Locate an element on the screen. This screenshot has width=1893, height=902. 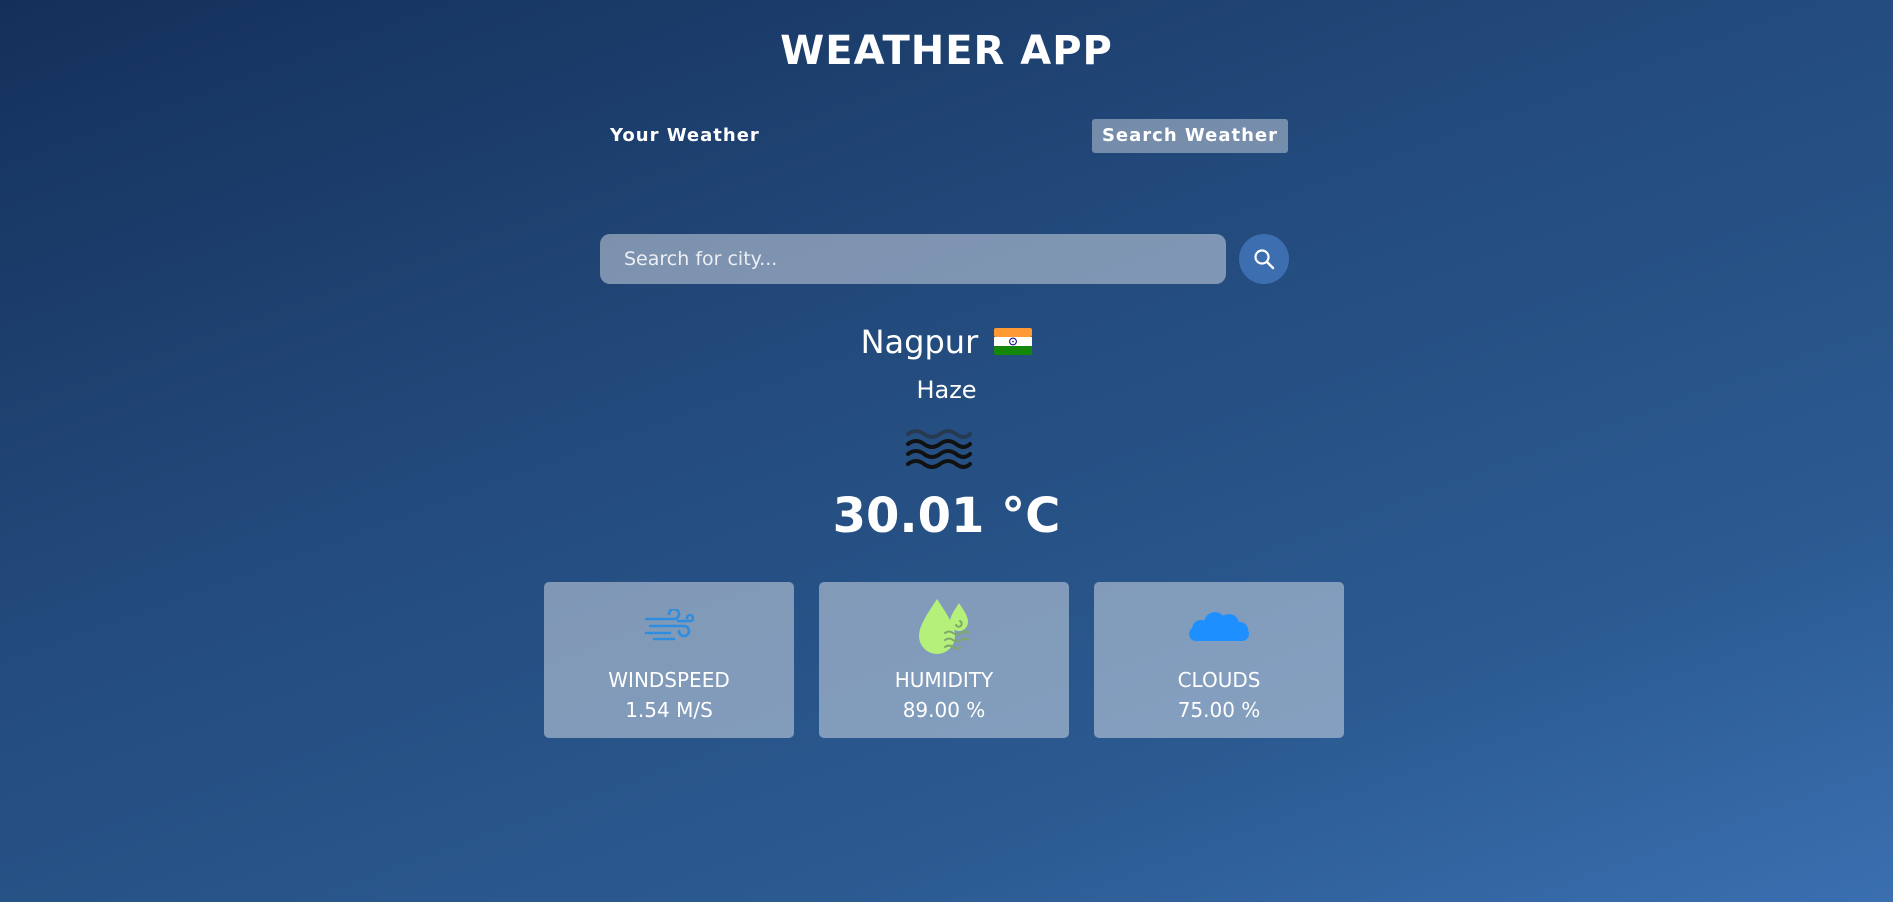
tab-your-weather: Your Weather is located at coordinates (685, 136).